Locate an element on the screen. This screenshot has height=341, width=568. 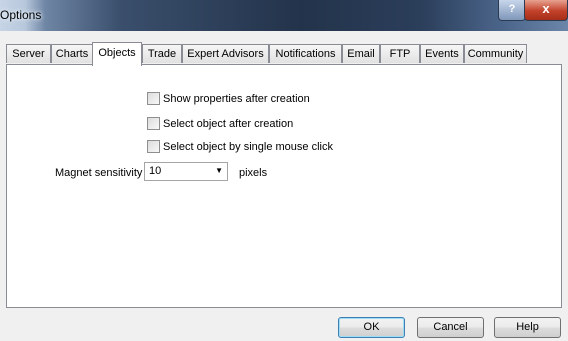
show-properties-label: Show properties after creation is located at coordinates (236, 99).